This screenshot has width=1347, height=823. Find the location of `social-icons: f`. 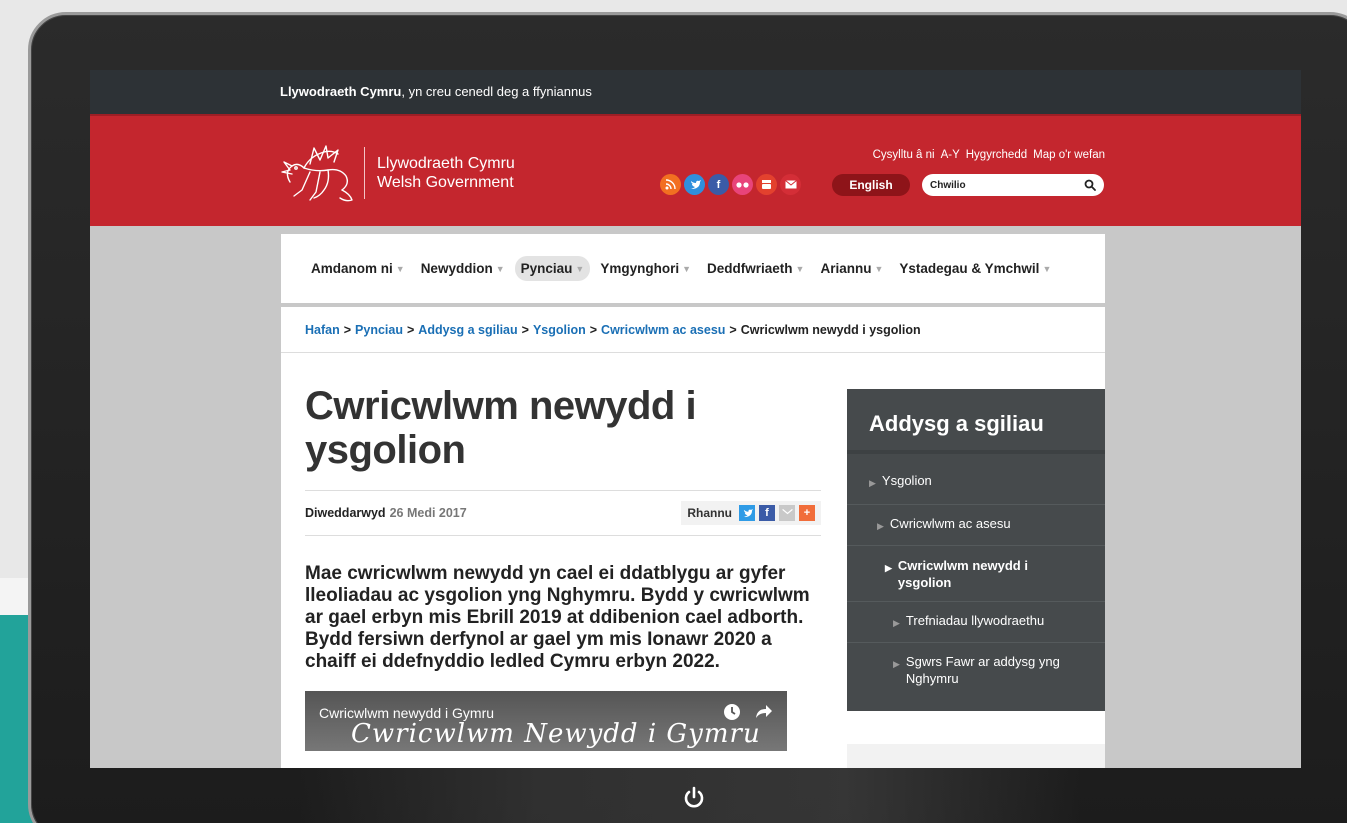

social-icons: f is located at coordinates (730, 184).